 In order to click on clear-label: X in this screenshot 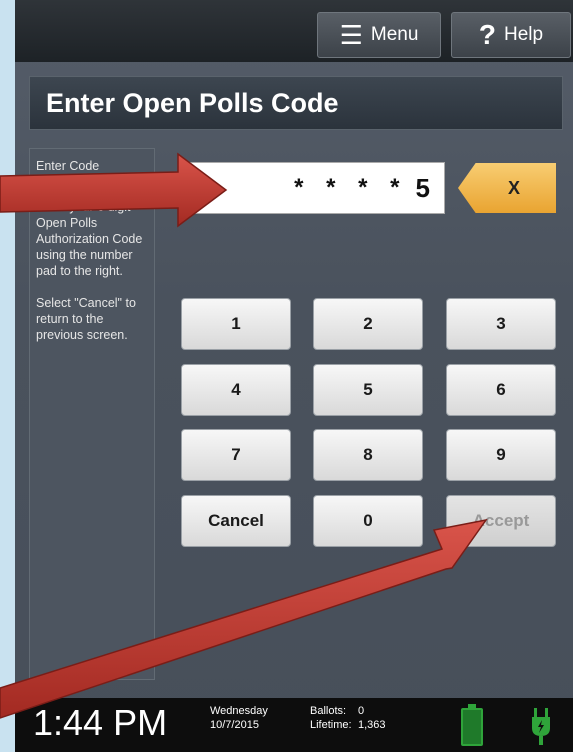, I will do `click(513, 187)`.